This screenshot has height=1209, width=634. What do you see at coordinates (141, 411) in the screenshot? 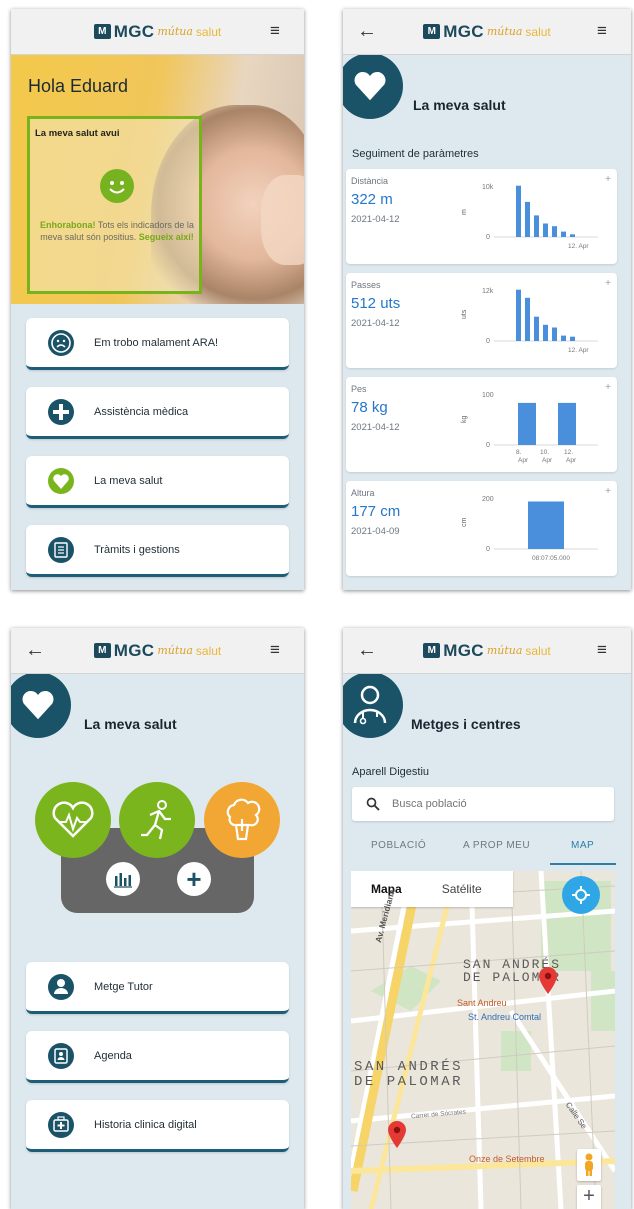
I see `card-label: Assistència mèdica` at bounding box center [141, 411].